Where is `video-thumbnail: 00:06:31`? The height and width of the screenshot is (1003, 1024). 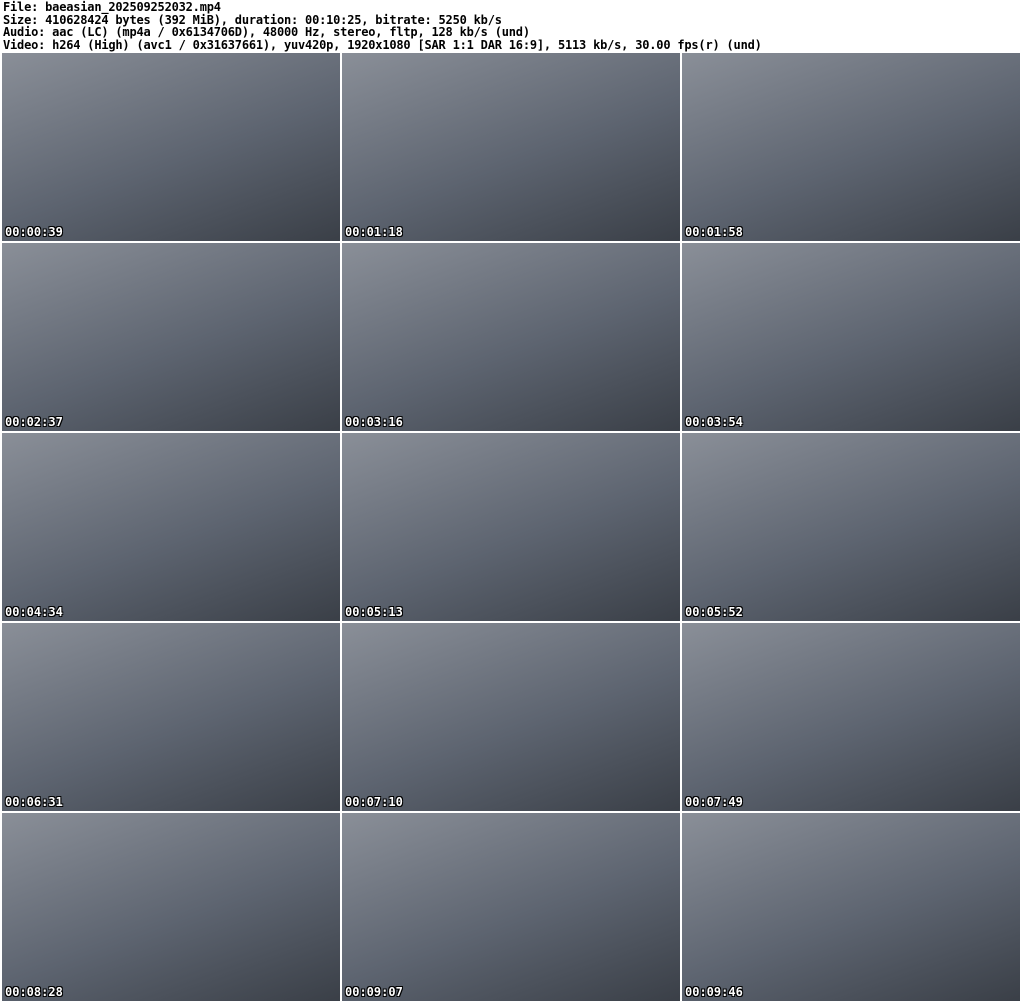
video-thumbnail: 00:06:31 is located at coordinates (171, 717).